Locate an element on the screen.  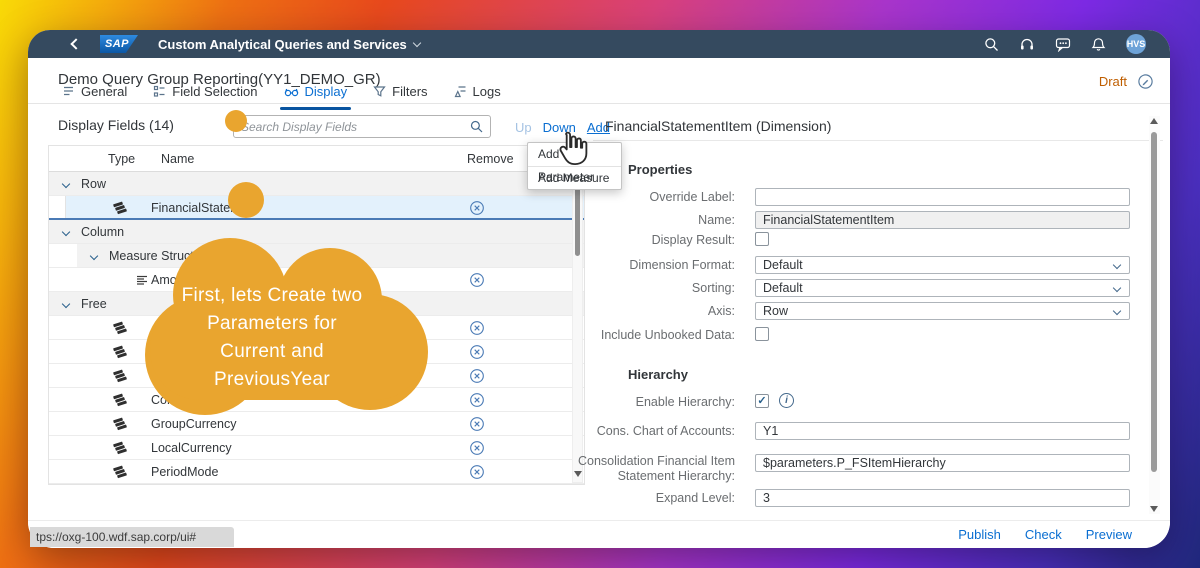
field-label-display-result: Display Result: is located at coordinates (693, 240).